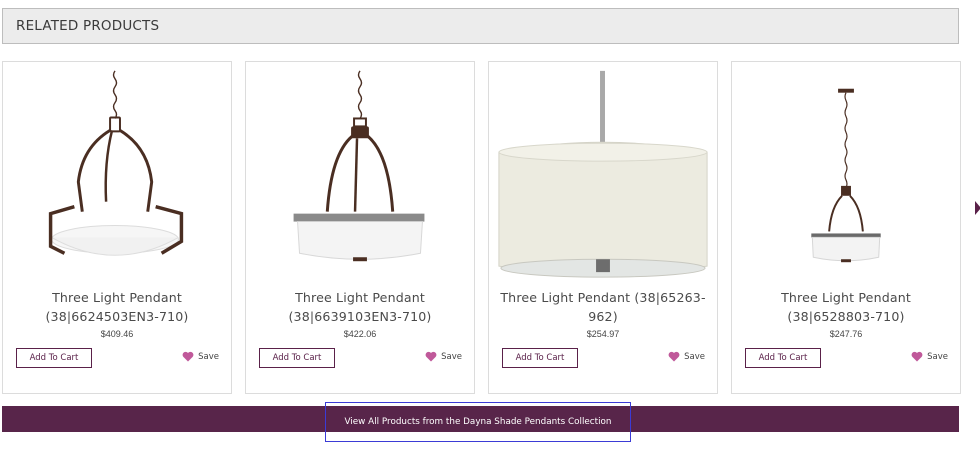 This screenshot has height=463, width=980. Describe the element at coordinates (480, 26) in the screenshot. I see `section-header: RELATED PRODUCTS` at that location.